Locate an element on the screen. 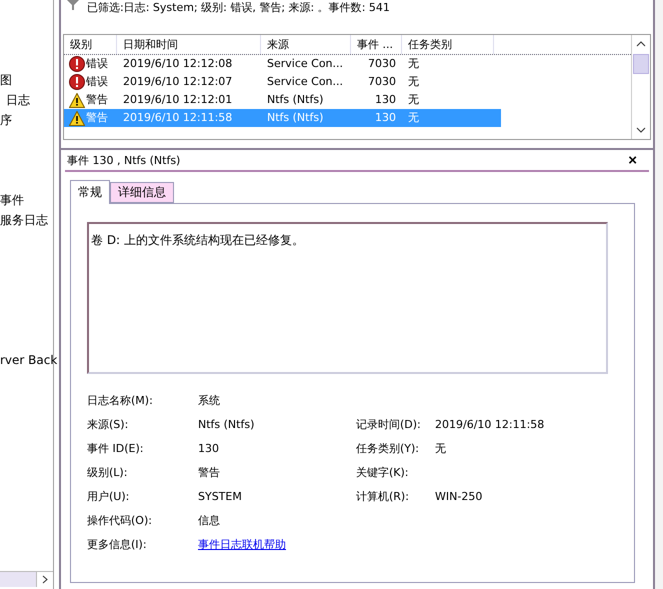 The height and width of the screenshot is (589, 663). field-label: 来源(S): is located at coordinates (108, 424).